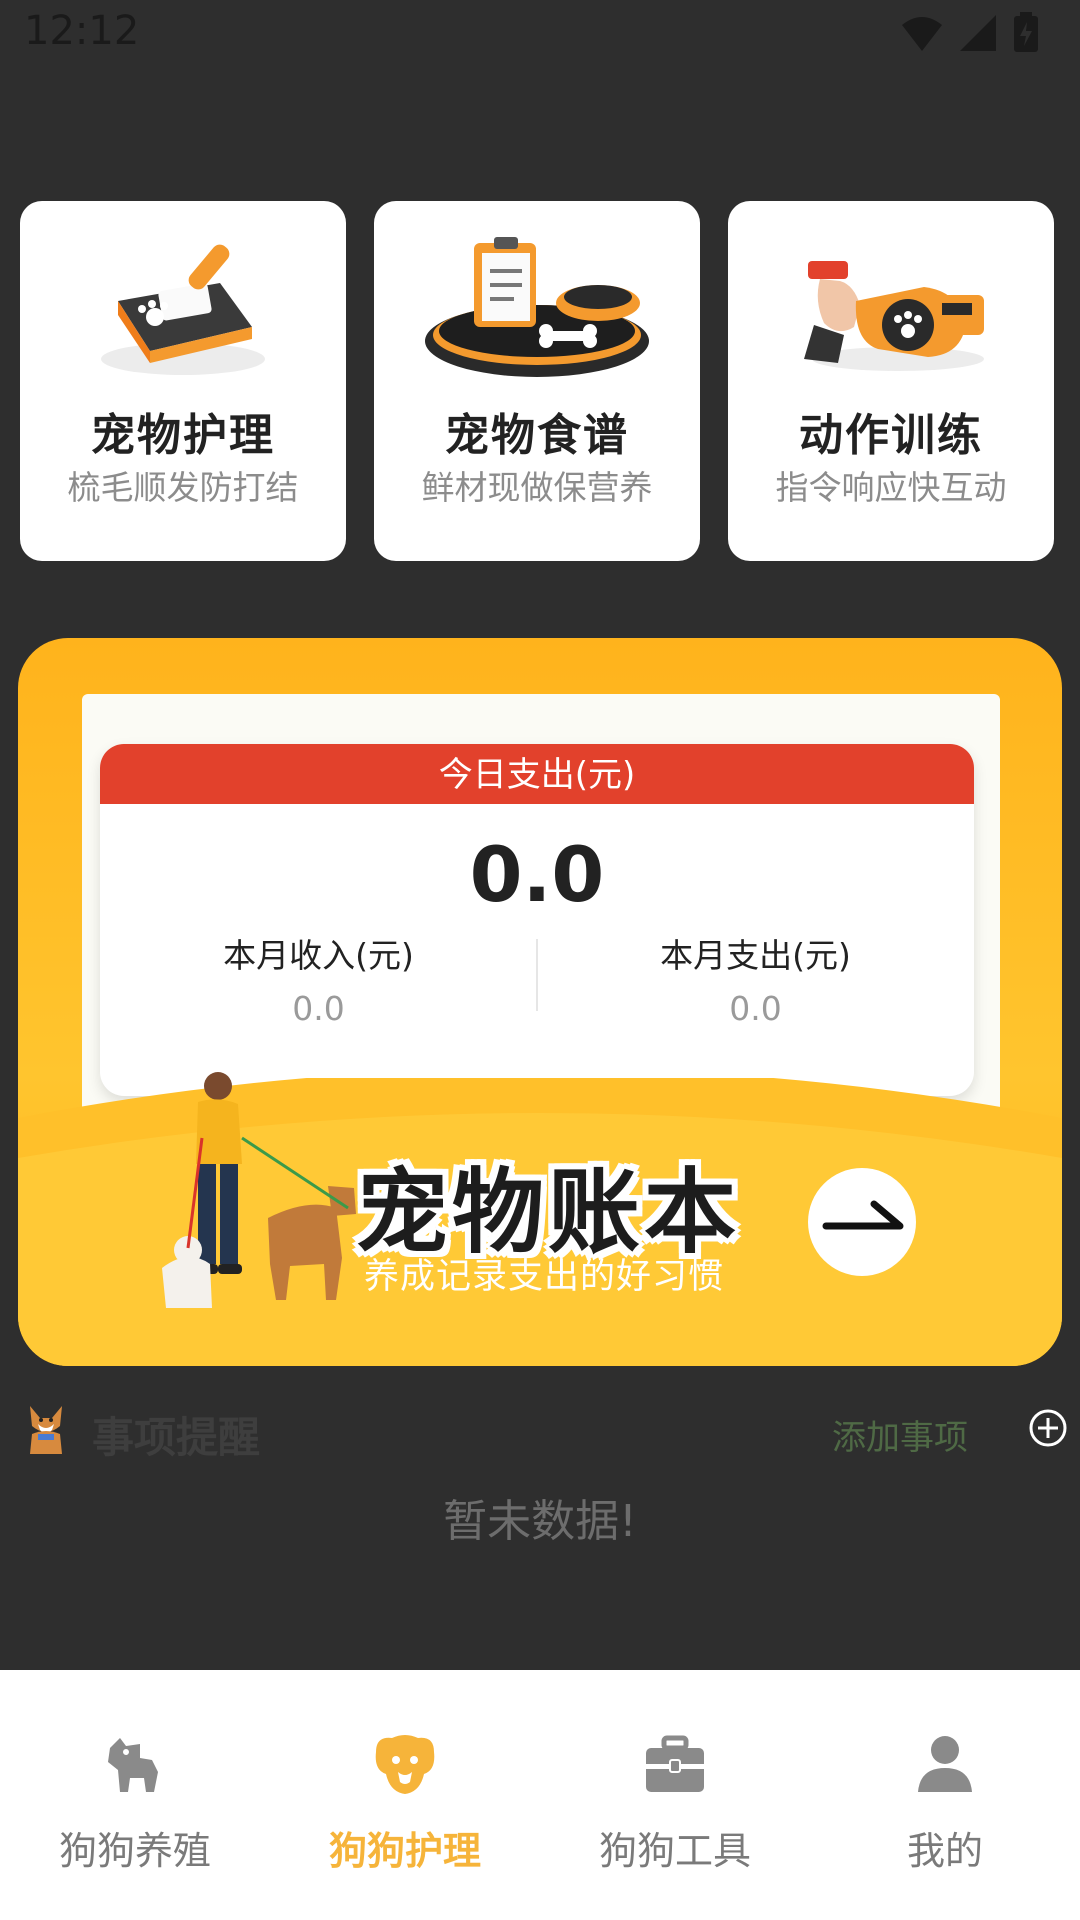 This screenshot has height=1920, width=1080. Describe the element at coordinates (755, 1008) in the screenshot. I see `month-expense-value: 0.0` at that location.